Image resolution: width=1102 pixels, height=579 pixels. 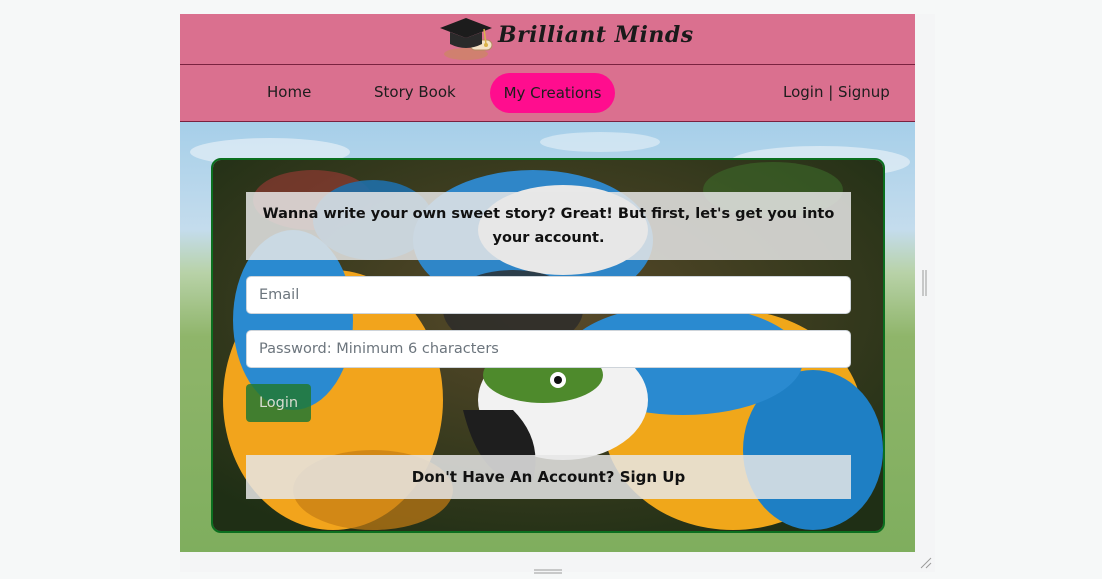 I want to click on brand-name: Brilliant Minds, so click(x=596, y=35).